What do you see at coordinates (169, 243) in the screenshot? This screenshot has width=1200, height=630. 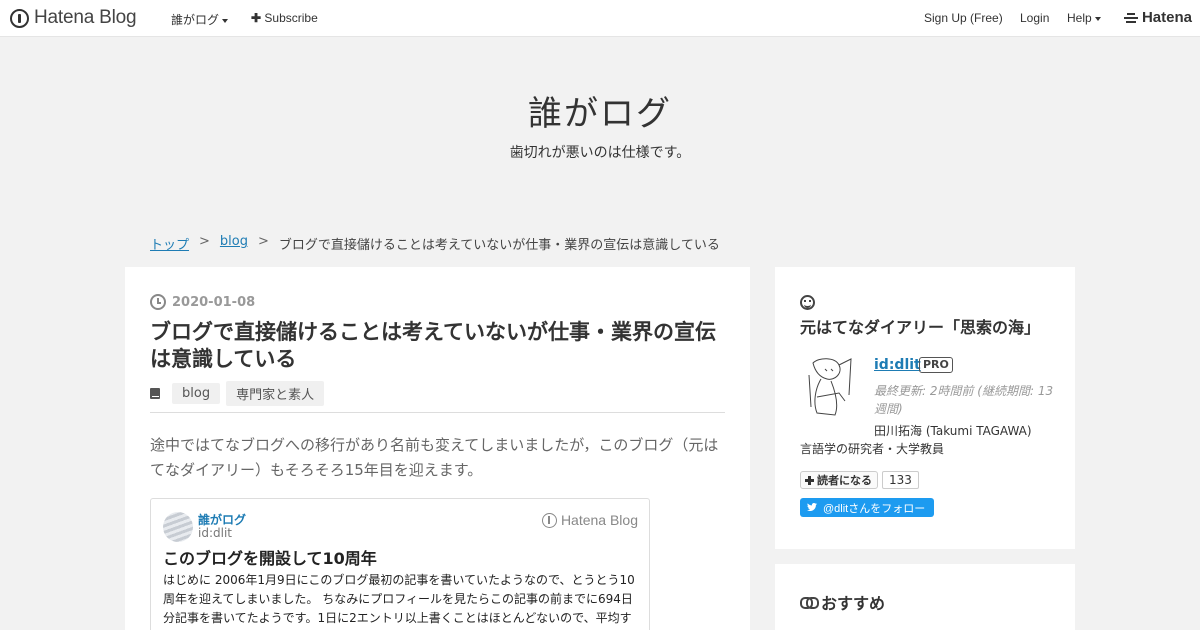 I see `breadcrumb-top-link: トップ` at bounding box center [169, 243].